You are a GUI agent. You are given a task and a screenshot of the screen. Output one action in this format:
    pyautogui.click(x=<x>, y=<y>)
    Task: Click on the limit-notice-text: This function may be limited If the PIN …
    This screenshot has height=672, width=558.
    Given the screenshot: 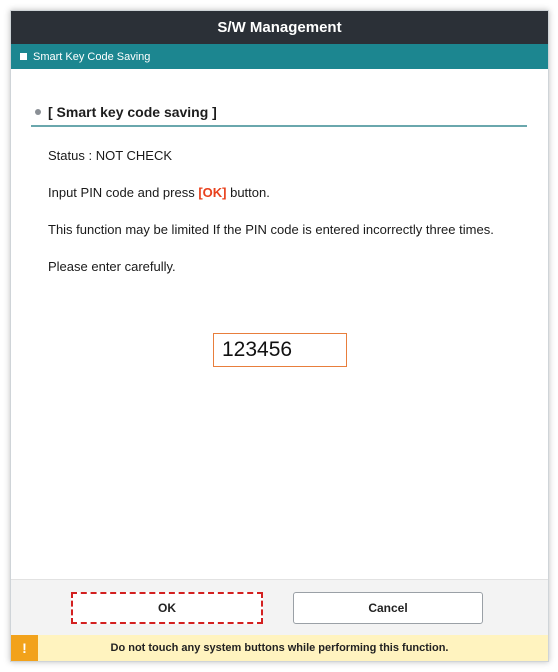 What is the action you would take?
    pyautogui.click(x=271, y=229)
    